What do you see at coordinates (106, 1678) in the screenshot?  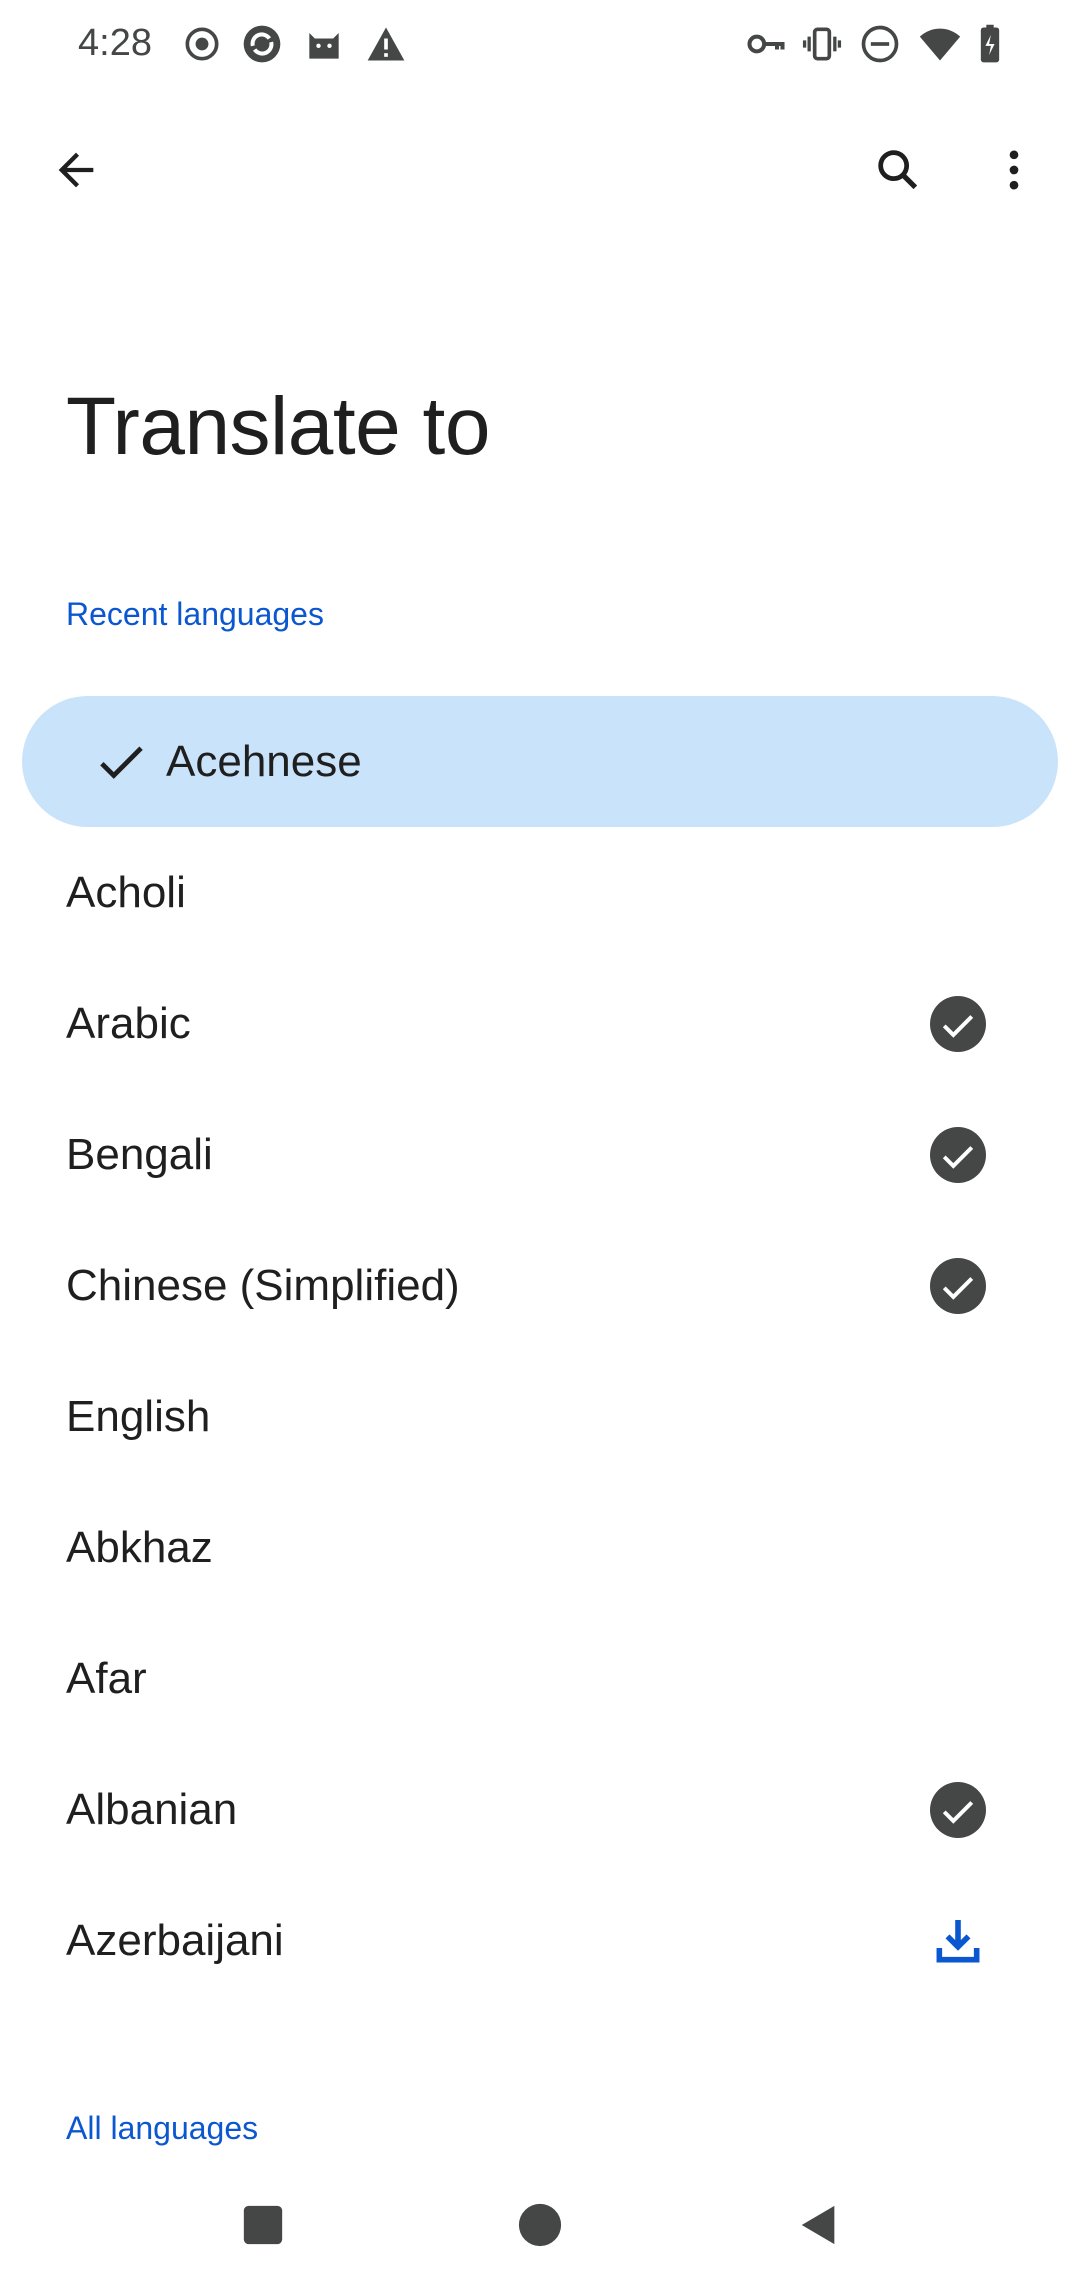 I see `list-item-label: Afar` at bounding box center [106, 1678].